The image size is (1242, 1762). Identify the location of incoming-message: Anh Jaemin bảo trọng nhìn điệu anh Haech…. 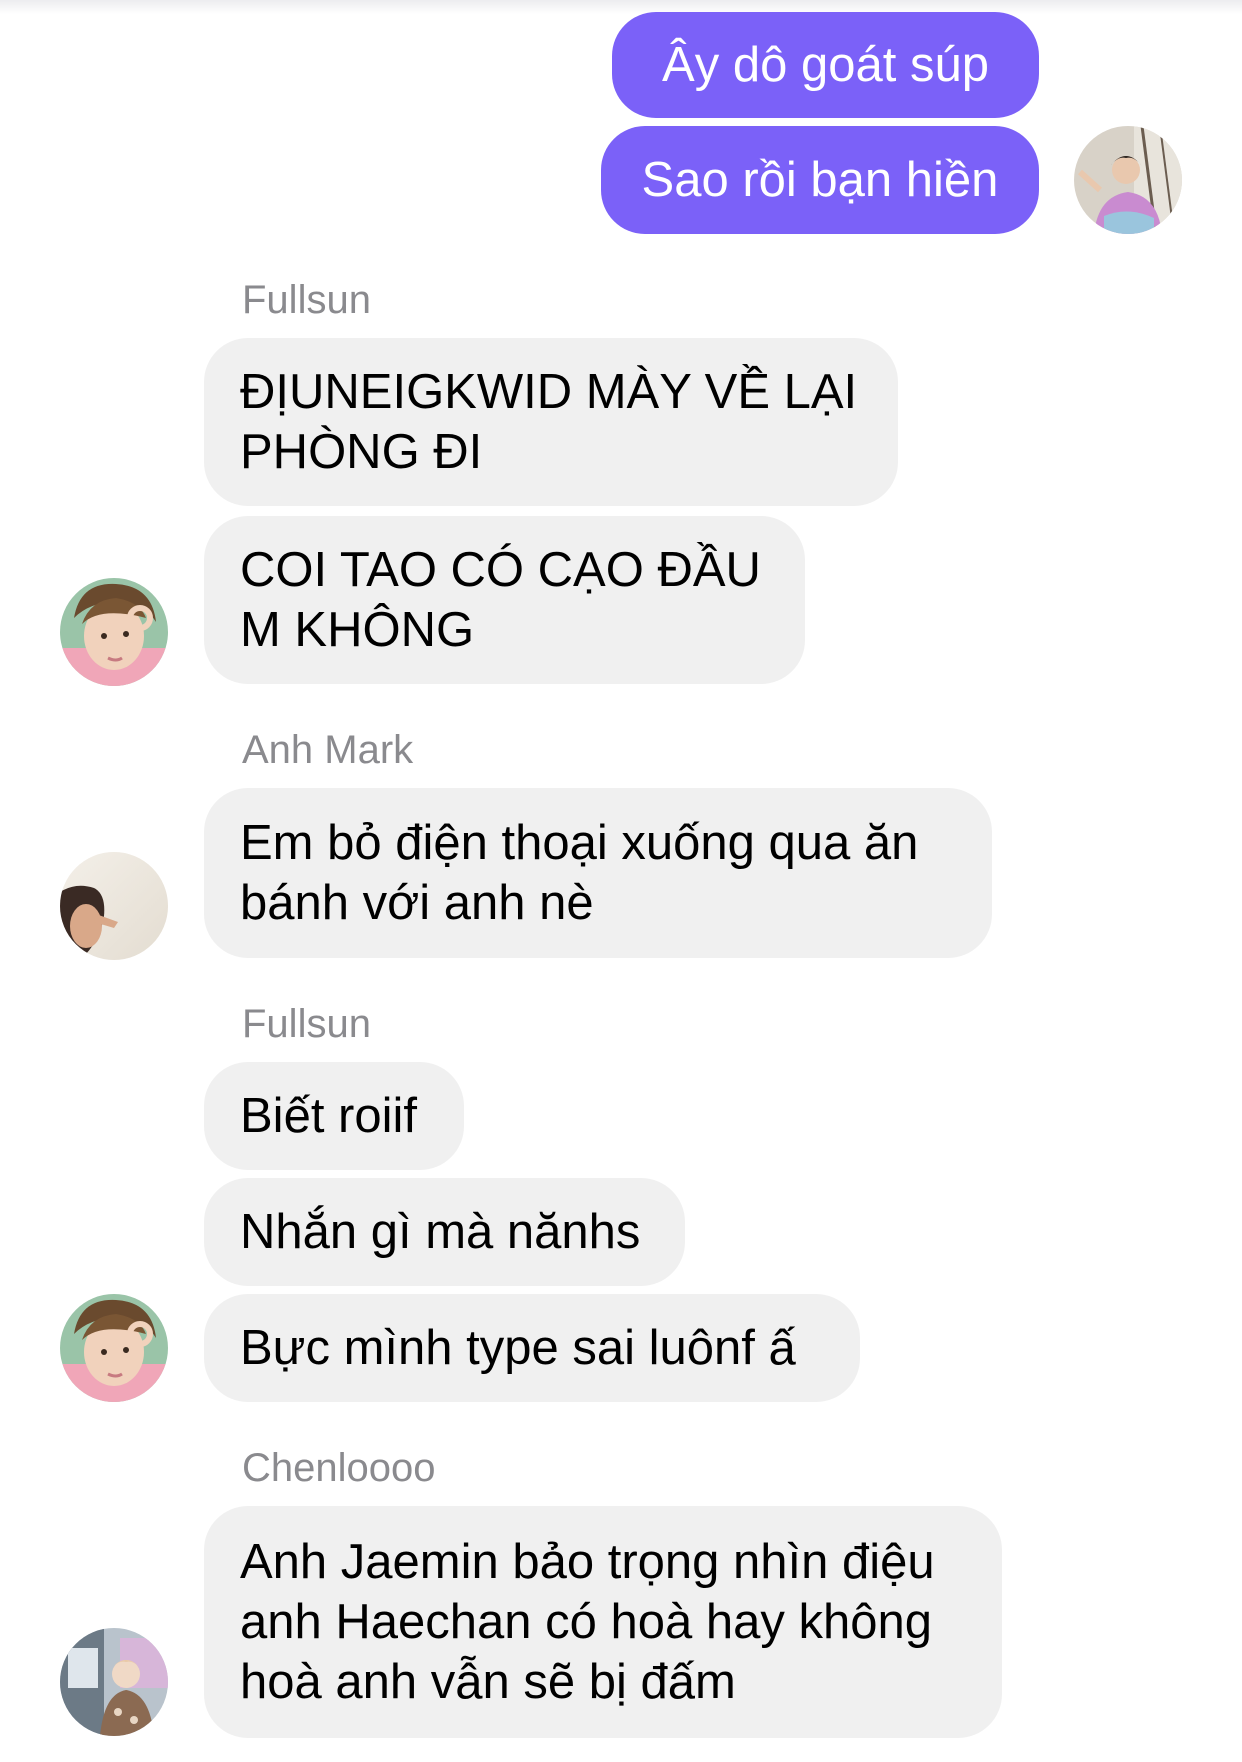
(603, 1622).